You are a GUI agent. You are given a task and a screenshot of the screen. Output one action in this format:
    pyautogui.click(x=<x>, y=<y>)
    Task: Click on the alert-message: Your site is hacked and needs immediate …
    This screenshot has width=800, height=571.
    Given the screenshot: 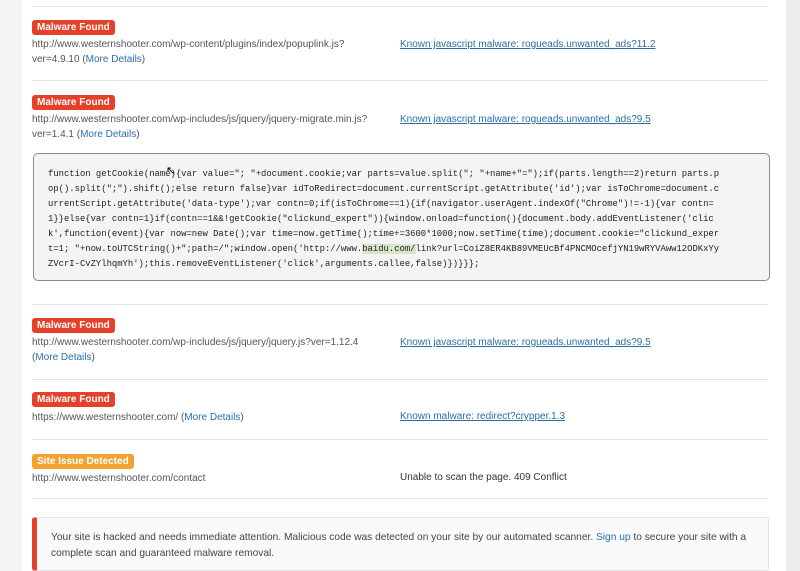 What is the action you would take?
    pyautogui.click(x=409, y=545)
    